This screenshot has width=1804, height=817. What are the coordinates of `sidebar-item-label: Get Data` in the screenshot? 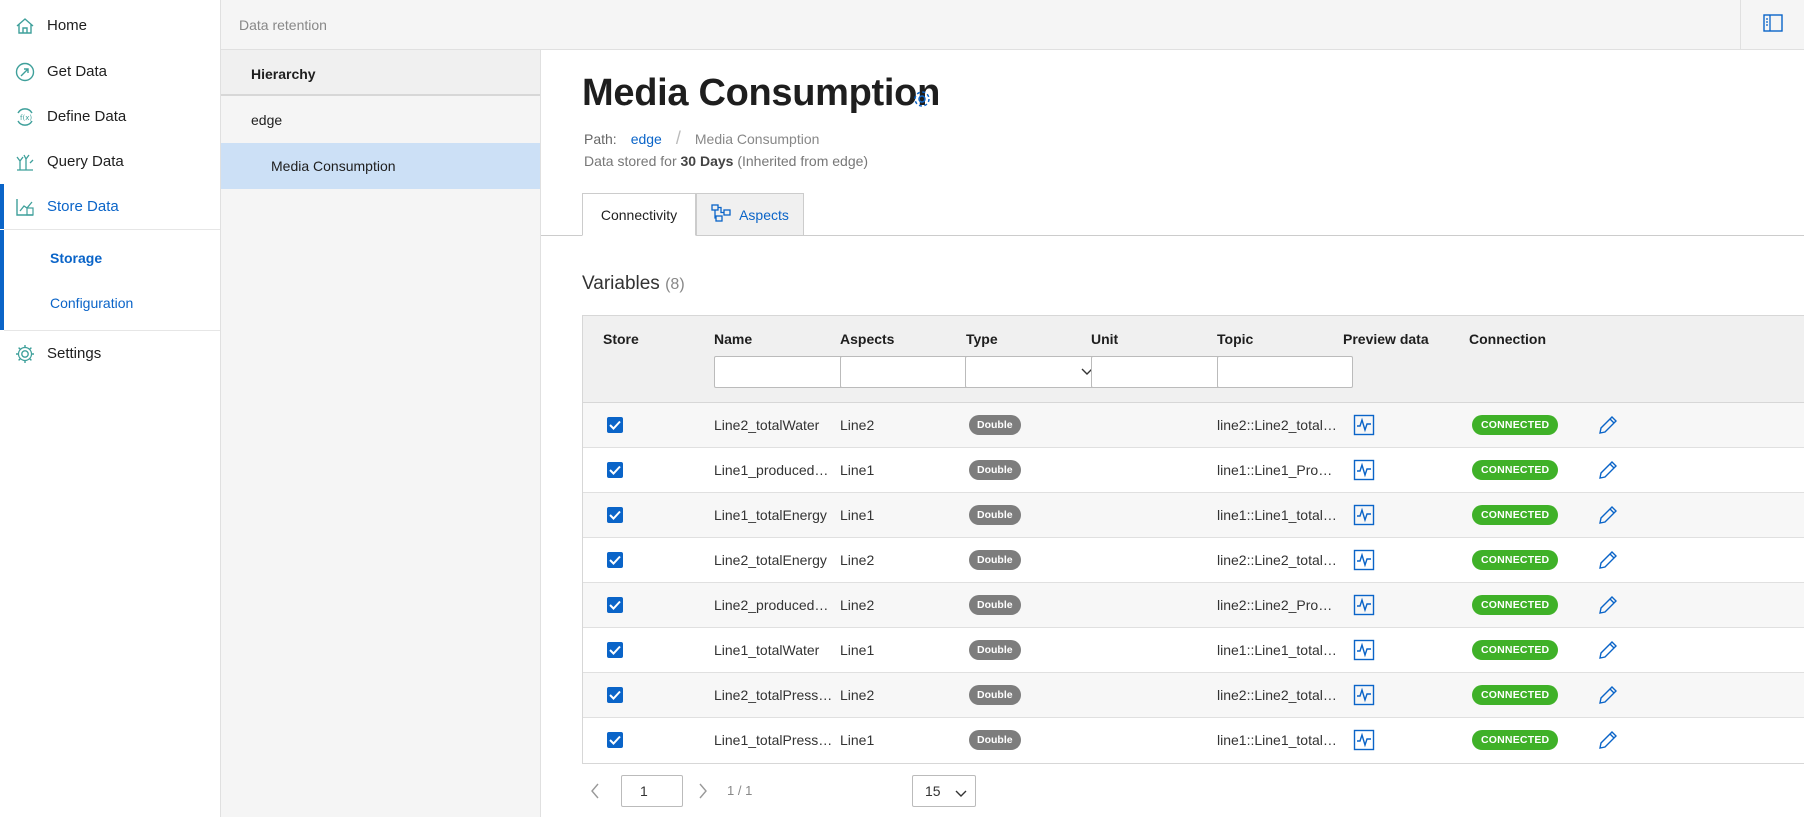 It's located at (77, 71).